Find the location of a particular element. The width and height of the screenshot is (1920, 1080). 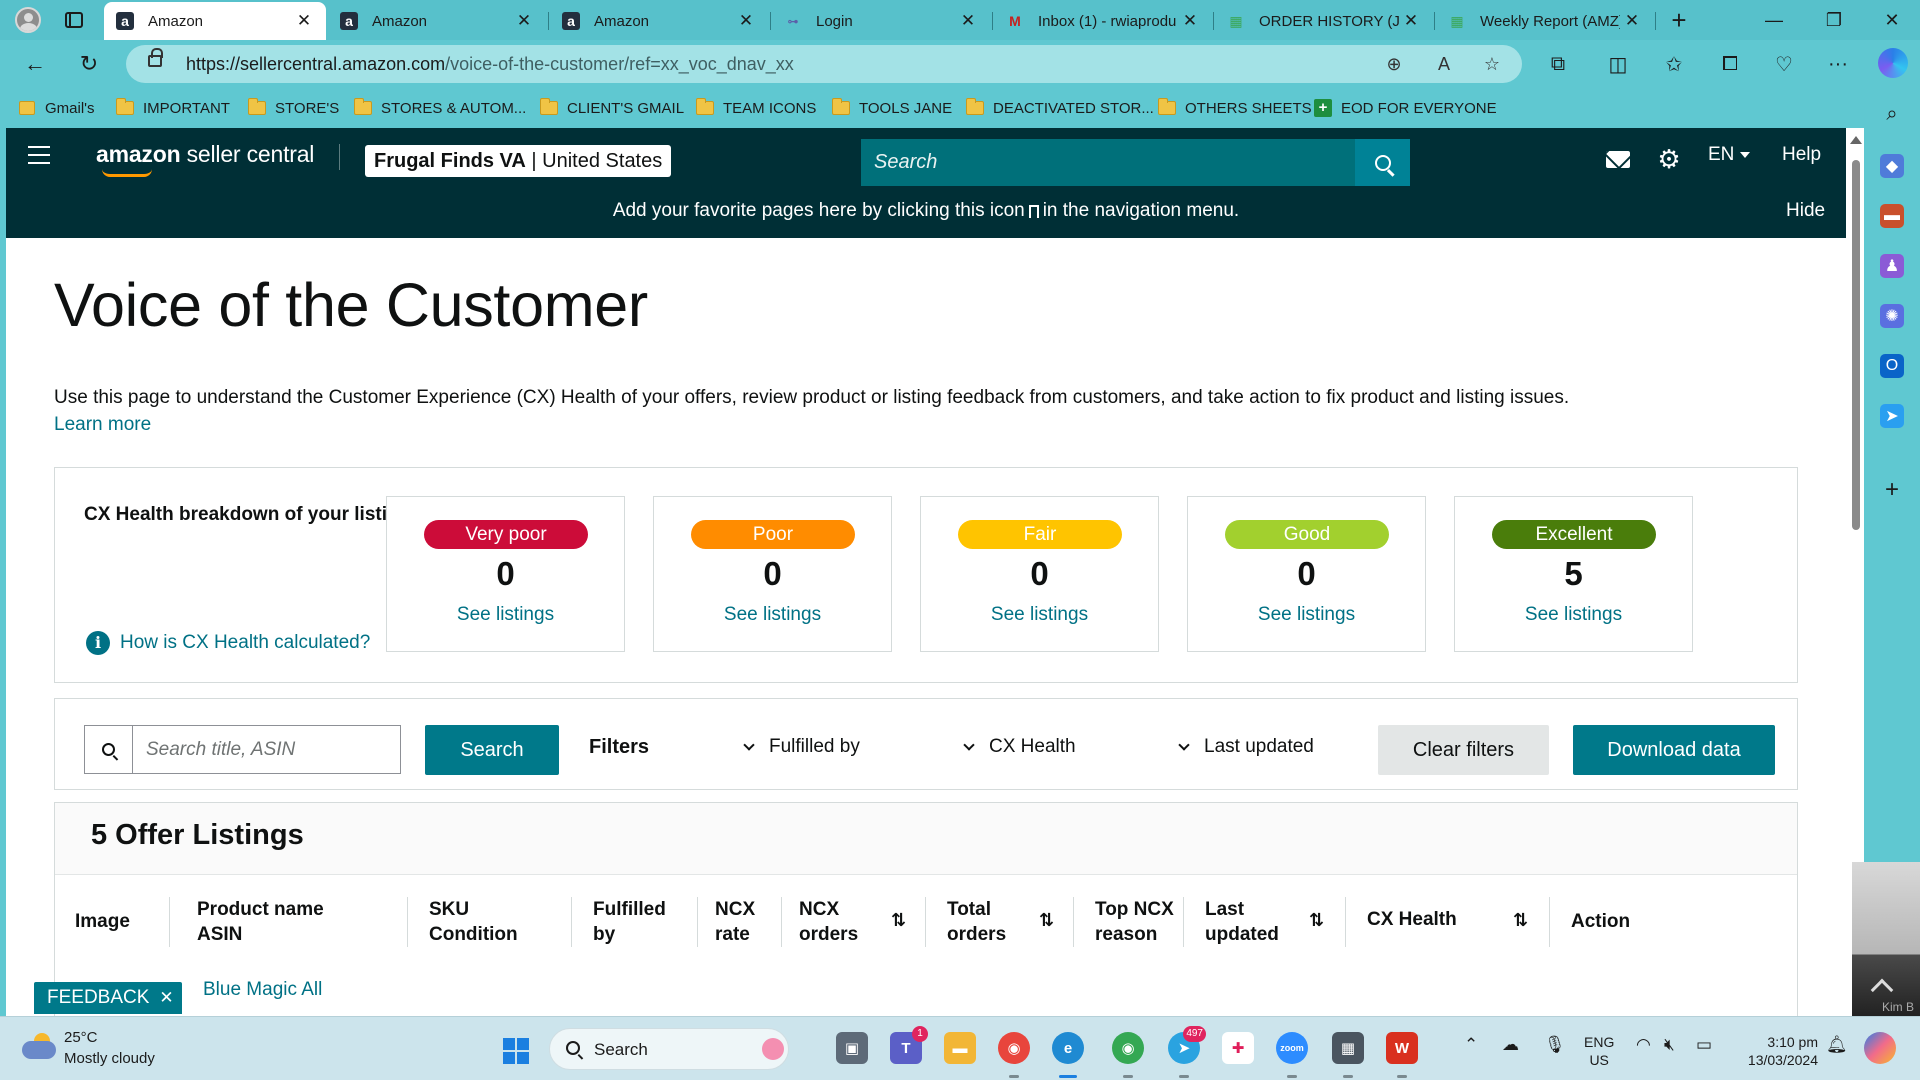

weather-temperature: 25°C is located at coordinates (81, 1037).